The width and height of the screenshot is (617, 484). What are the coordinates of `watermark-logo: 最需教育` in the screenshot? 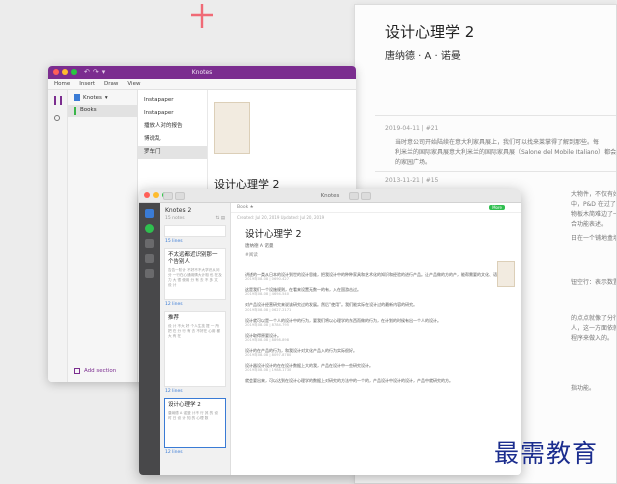 It's located at (546, 453).